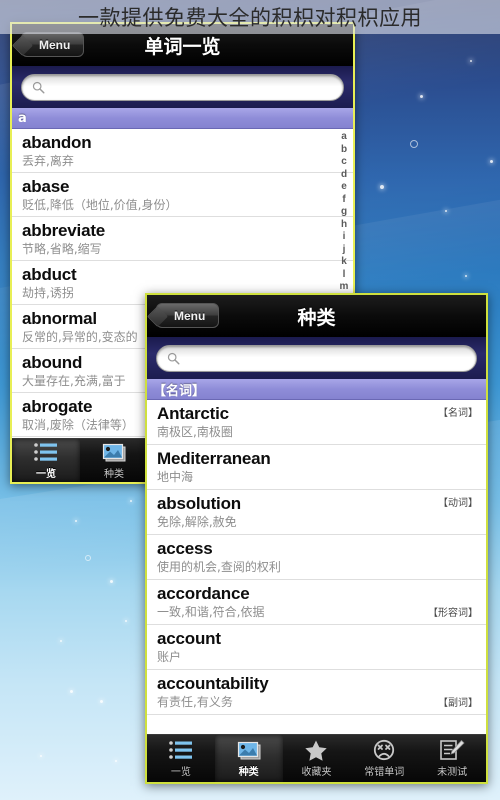 The image size is (500, 800). What do you see at coordinates (316, 389) in the screenshot?
I see `section-header: 【名词】` at bounding box center [316, 389].